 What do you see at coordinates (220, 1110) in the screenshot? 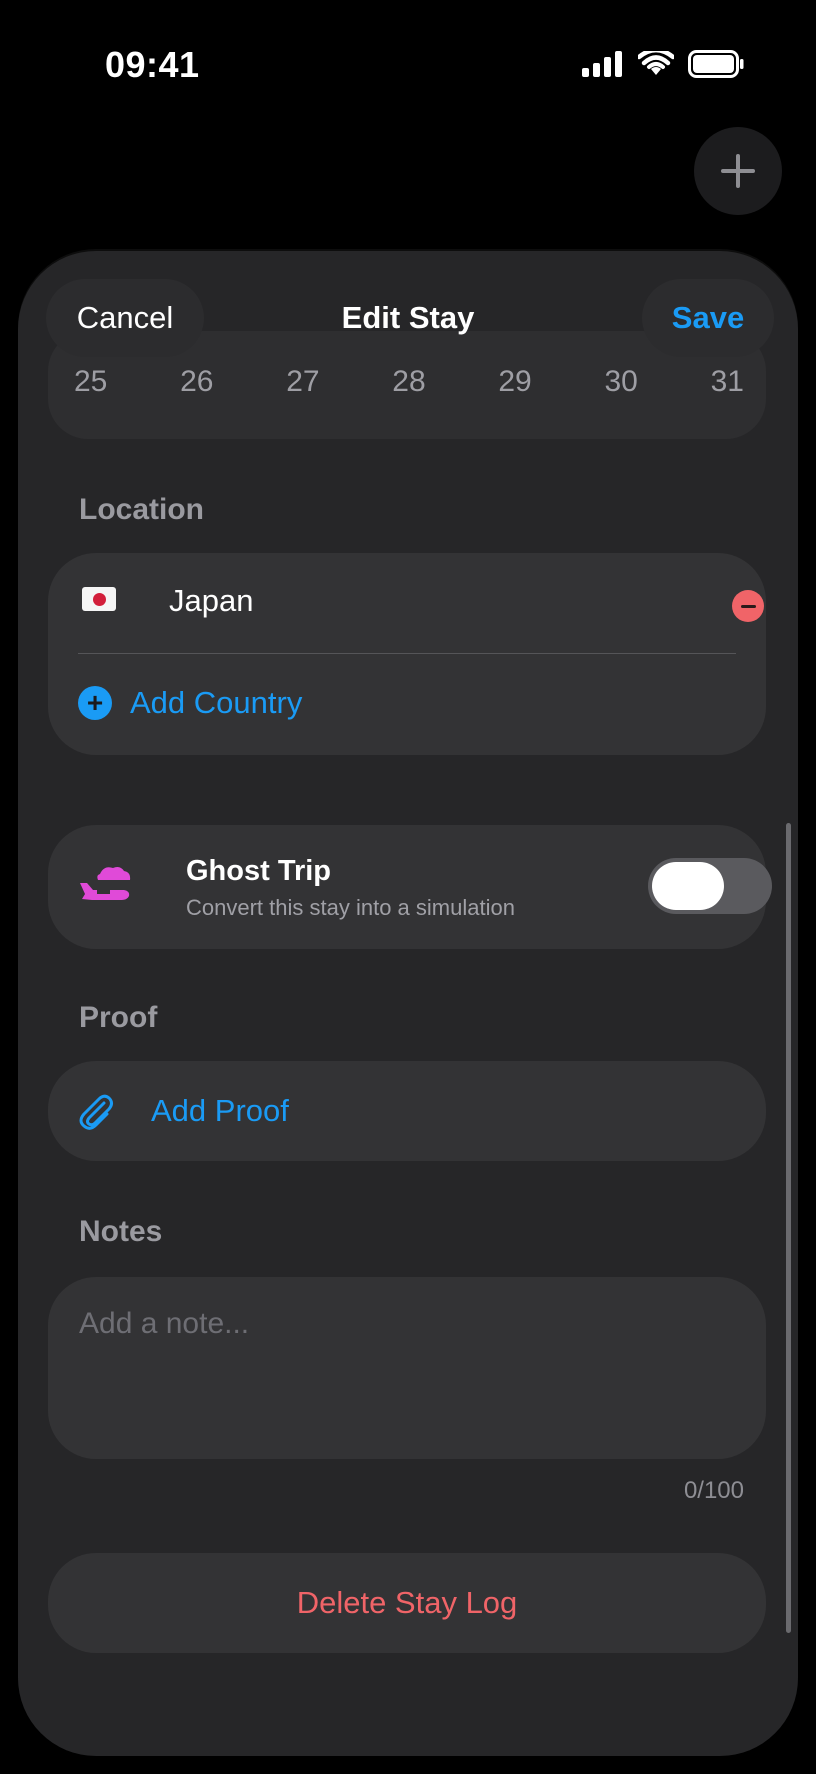
I see `add-proof-label: Add Proof` at bounding box center [220, 1110].